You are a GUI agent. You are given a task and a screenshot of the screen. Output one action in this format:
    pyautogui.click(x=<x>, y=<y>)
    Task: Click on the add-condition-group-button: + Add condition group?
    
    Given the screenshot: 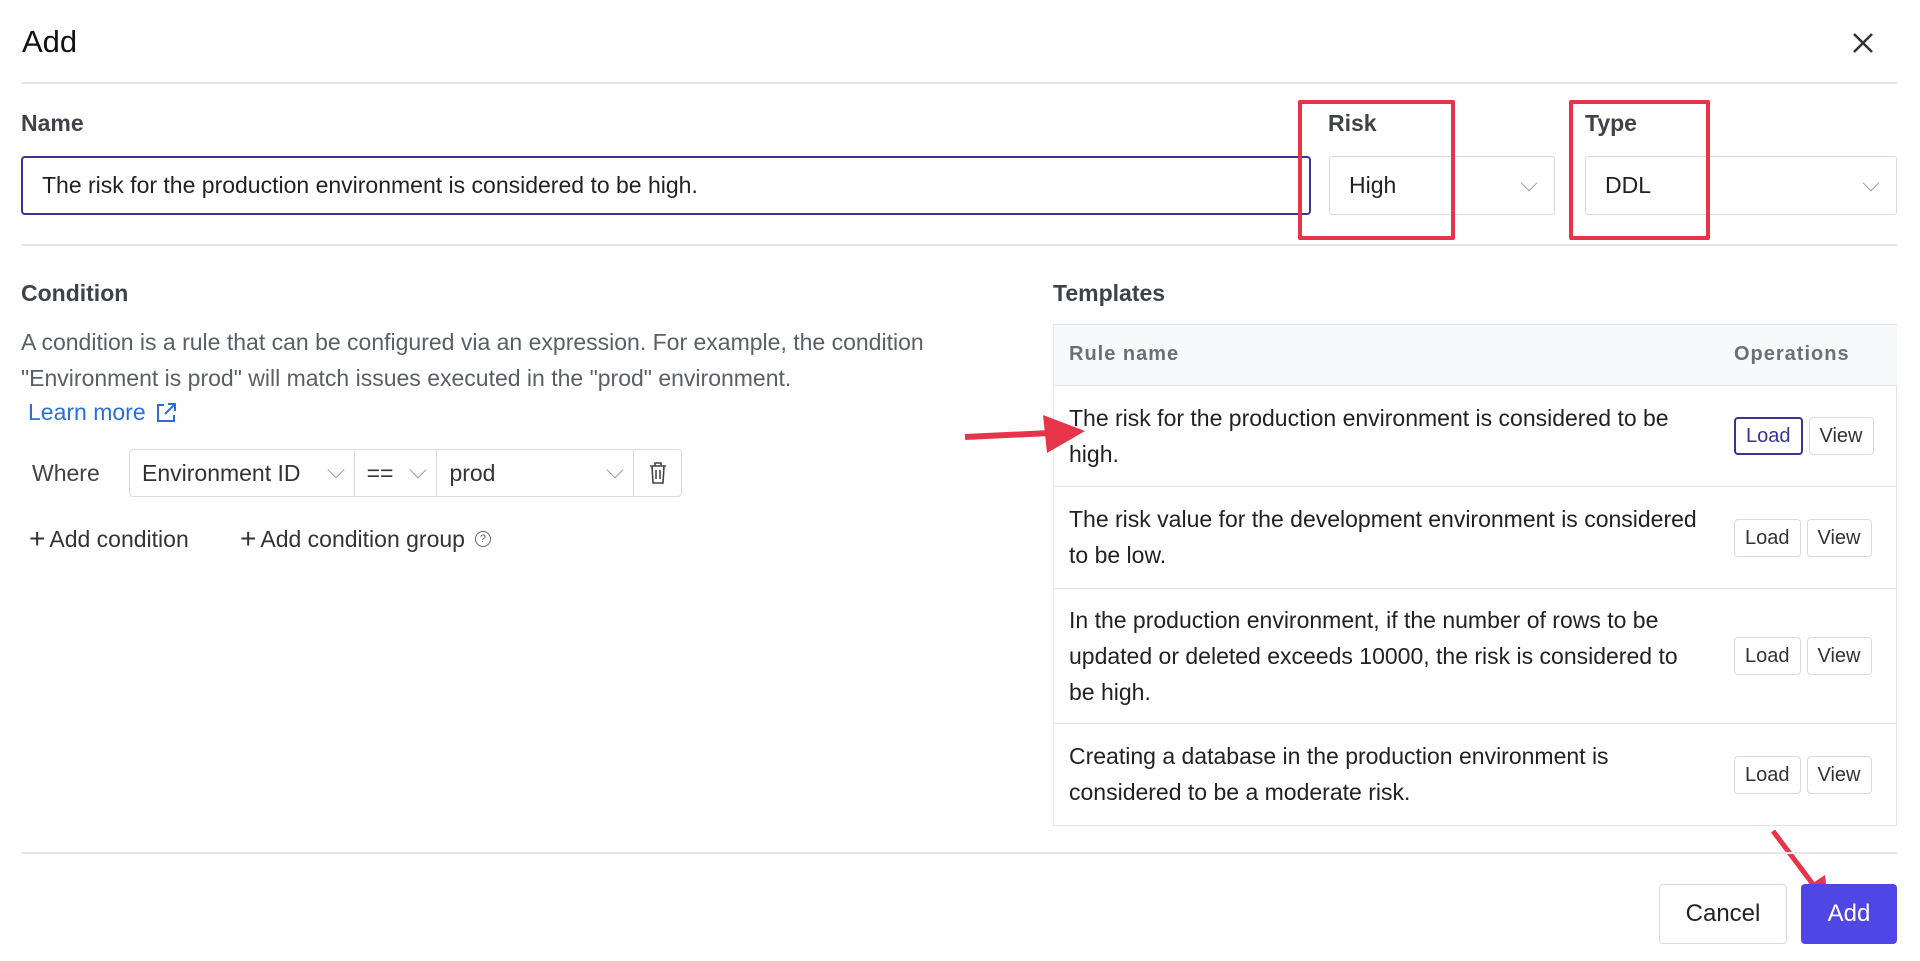 What is the action you would take?
    pyautogui.click(x=365, y=539)
    